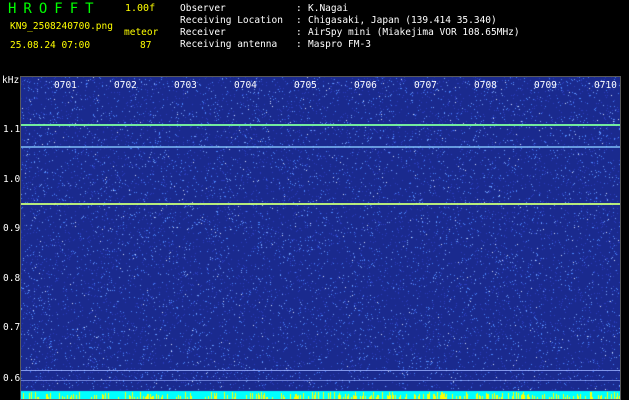 This screenshot has width=629, height=400. Describe the element at coordinates (12, 179) in the screenshot. I see `y-tick-label: 1.0` at that location.